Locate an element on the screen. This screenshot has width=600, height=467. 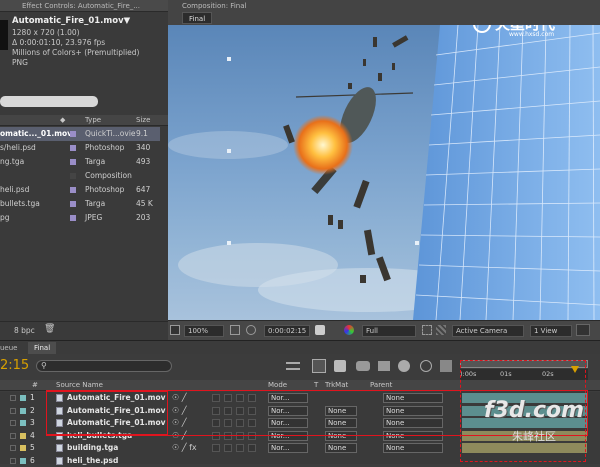
project-row-type: Targa is located at coordinates (95, 204).